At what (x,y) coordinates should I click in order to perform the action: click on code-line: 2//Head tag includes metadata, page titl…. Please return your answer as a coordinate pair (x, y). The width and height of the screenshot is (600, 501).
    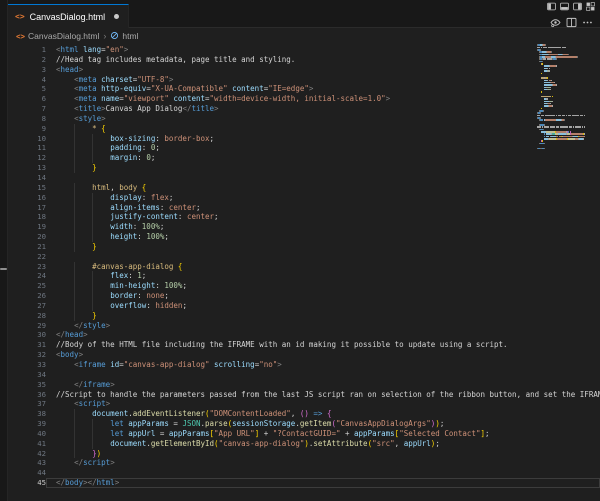
    Looking at the image, I should click on (304, 60).